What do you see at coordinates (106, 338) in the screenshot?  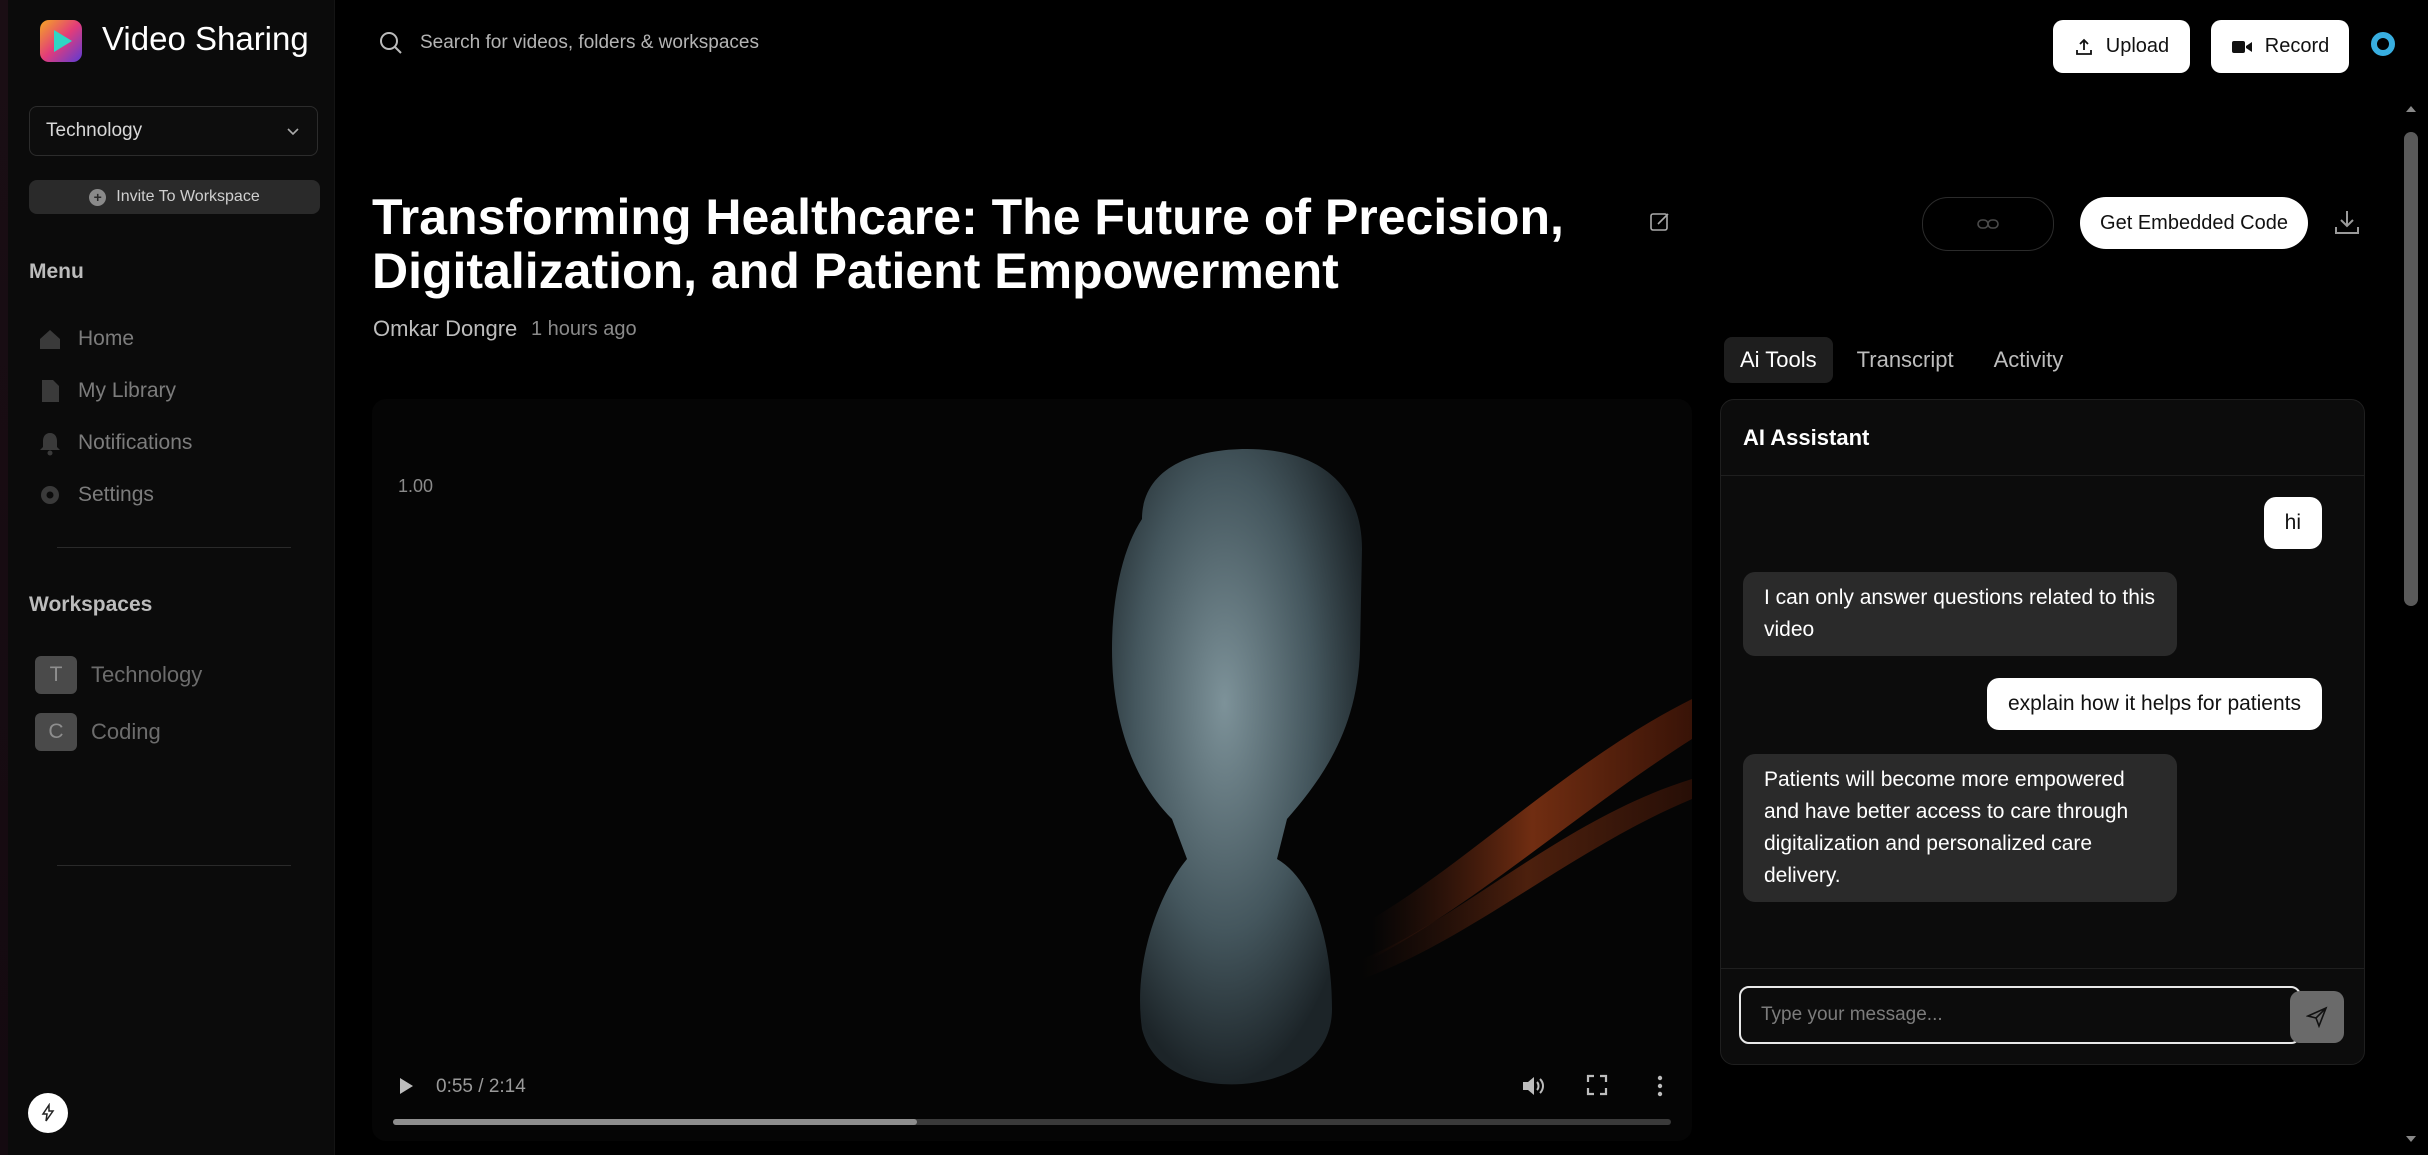 I see `sidebar-item-label: Home` at bounding box center [106, 338].